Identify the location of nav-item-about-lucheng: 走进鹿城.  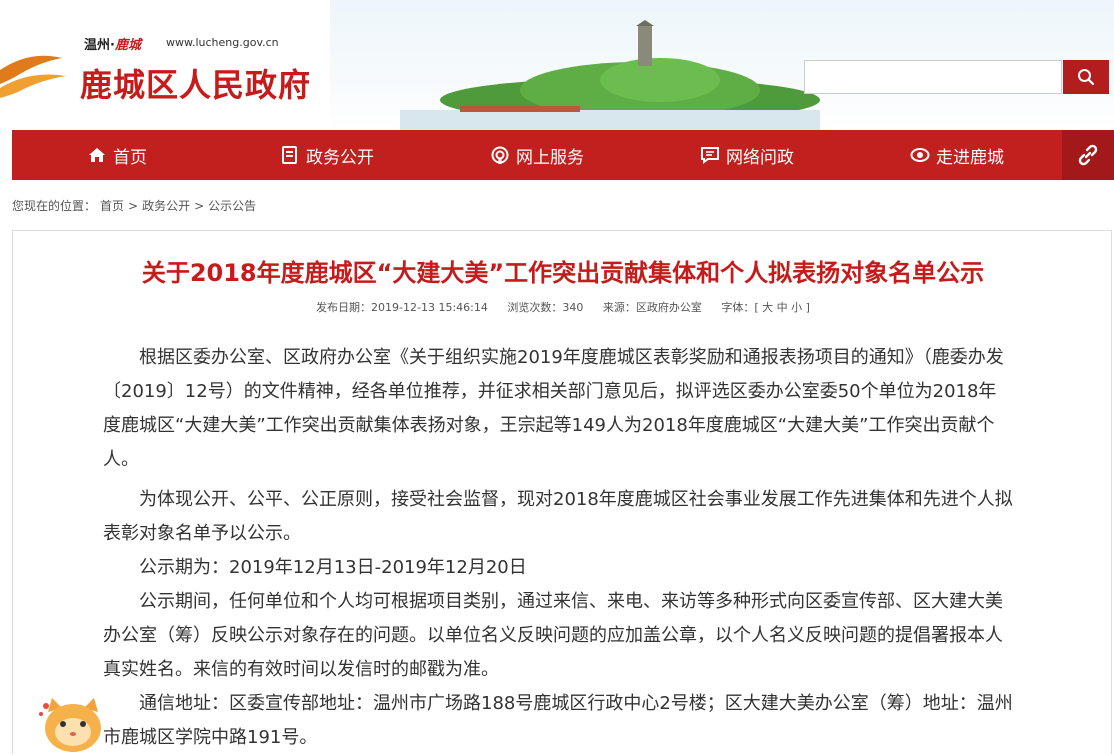
(957, 155).